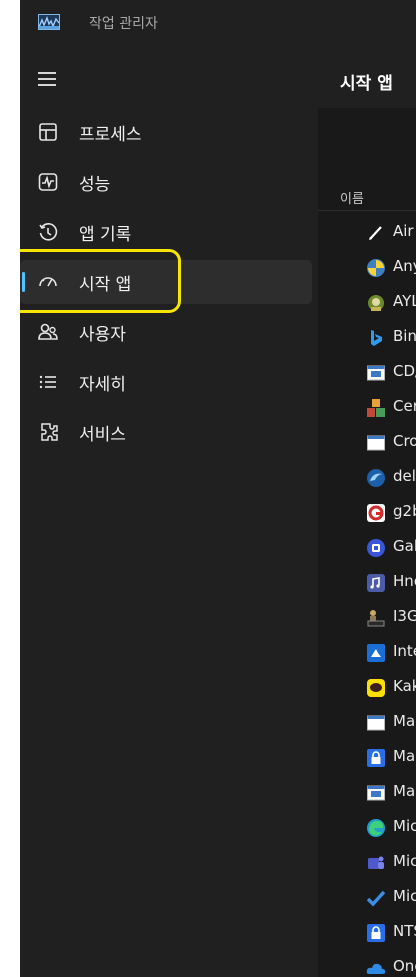 The image size is (416, 977). Describe the element at coordinates (404, 581) in the screenshot. I see `list-item-label: Hnc` at that location.